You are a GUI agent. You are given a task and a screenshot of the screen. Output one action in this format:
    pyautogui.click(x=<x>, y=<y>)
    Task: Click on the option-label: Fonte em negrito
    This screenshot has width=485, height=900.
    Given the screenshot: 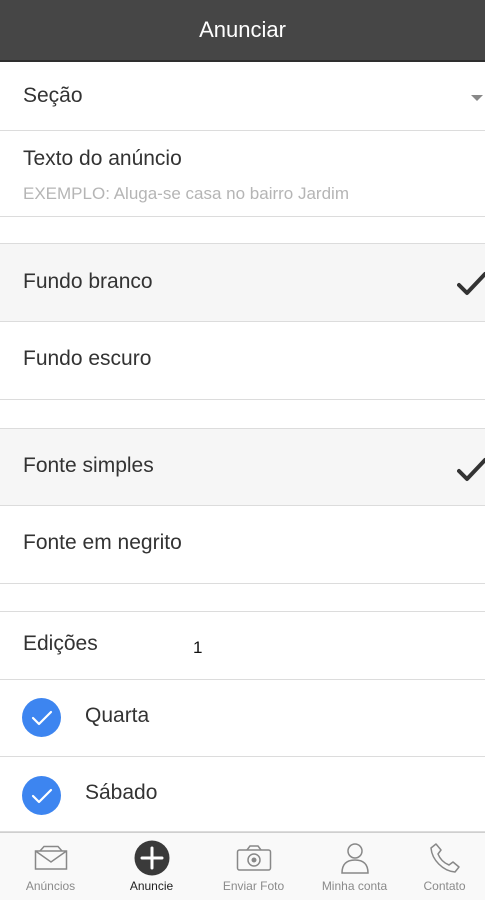 What is the action you would take?
    pyautogui.click(x=102, y=542)
    